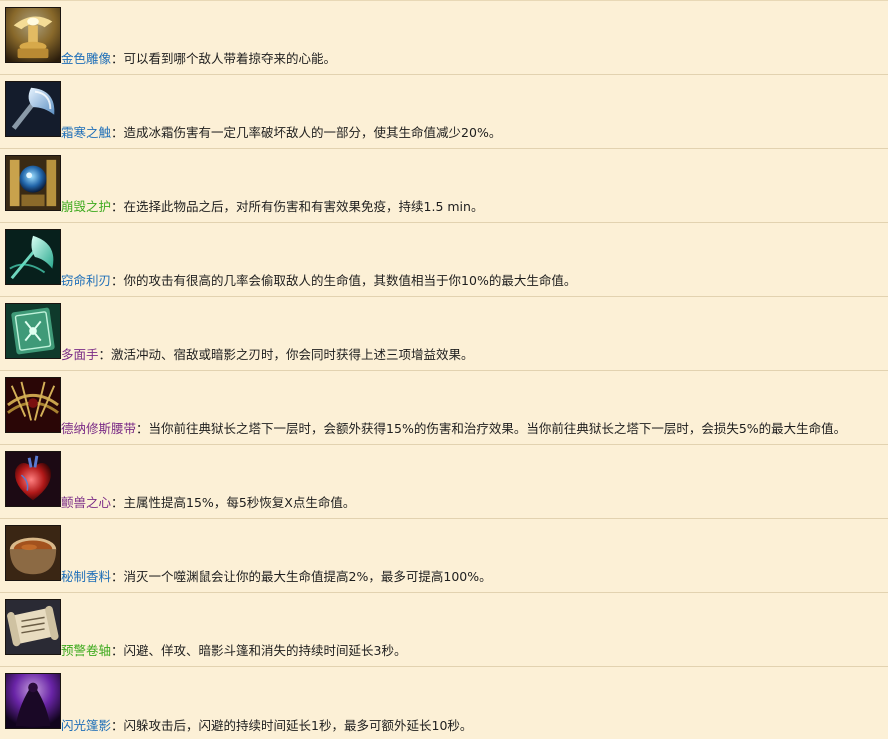 This screenshot has height=739, width=888. I want to click on beast-heart-icon, so click(33, 479).